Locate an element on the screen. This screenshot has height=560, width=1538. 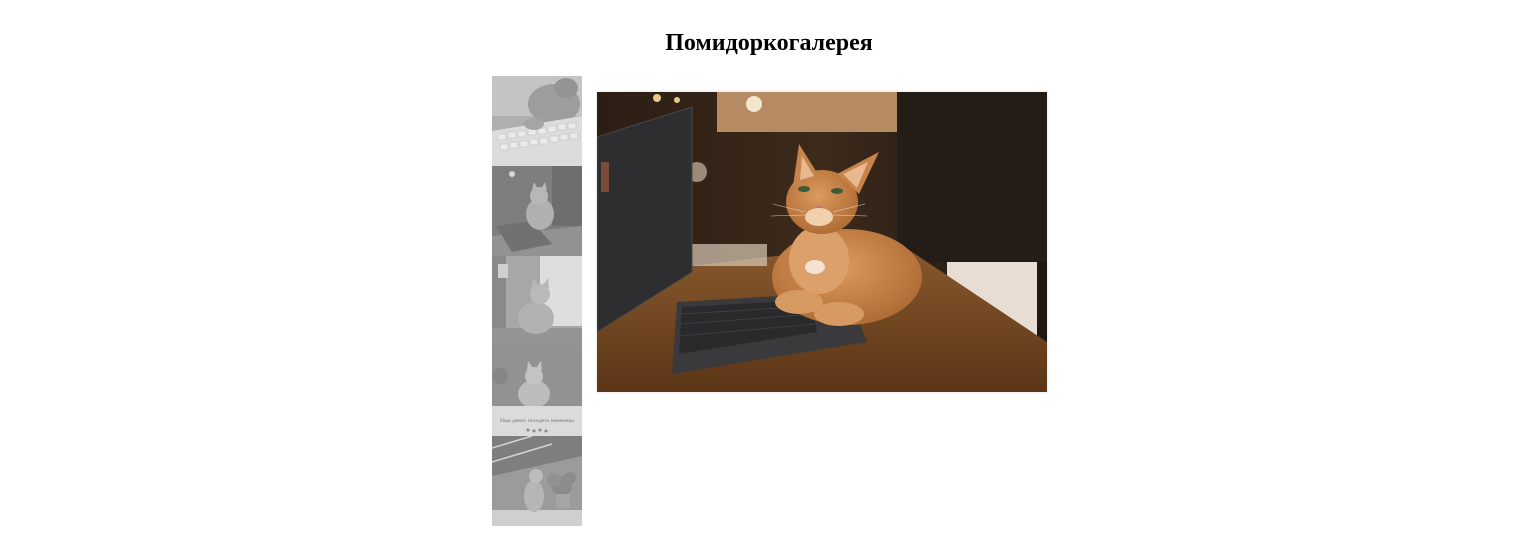
thumbnail-3-image is located at coordinates (537, 301).